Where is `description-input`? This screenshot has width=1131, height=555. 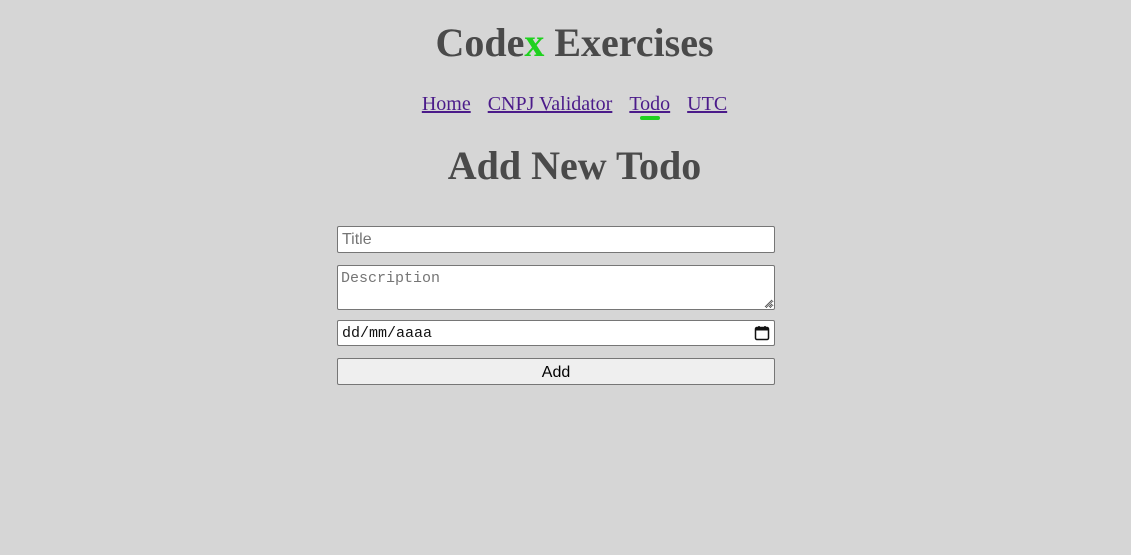
description-input is located at coordinates (556, 287).